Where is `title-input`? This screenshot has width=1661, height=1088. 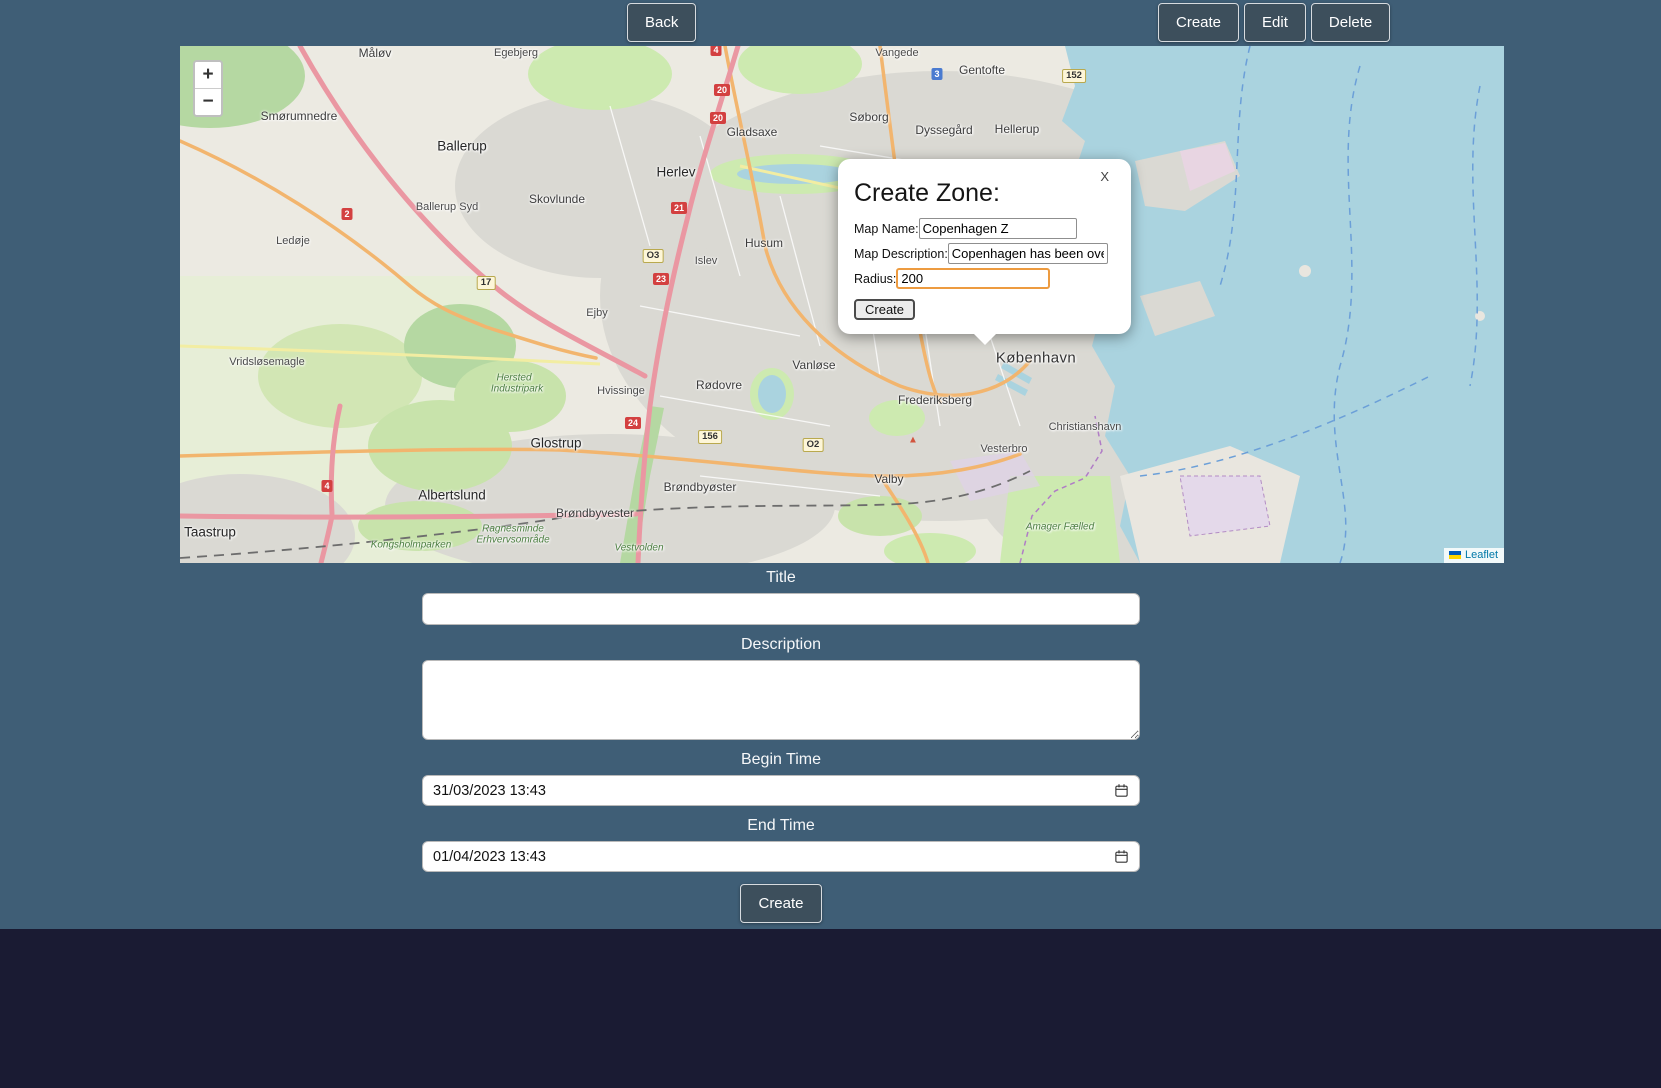 title-input is located at coordinates (781, 609).